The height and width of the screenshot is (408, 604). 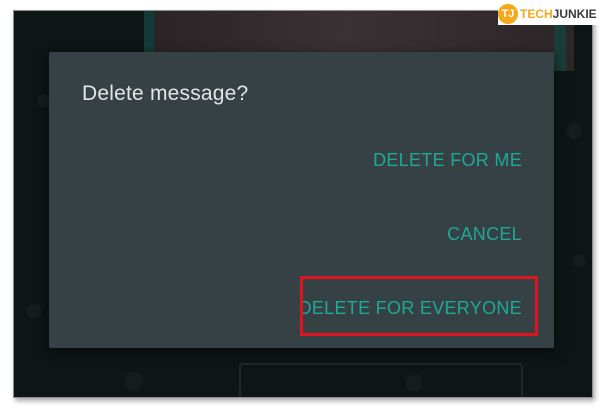 I want to click on logo-badge-icon: TJ, so click(x=508, y=14).